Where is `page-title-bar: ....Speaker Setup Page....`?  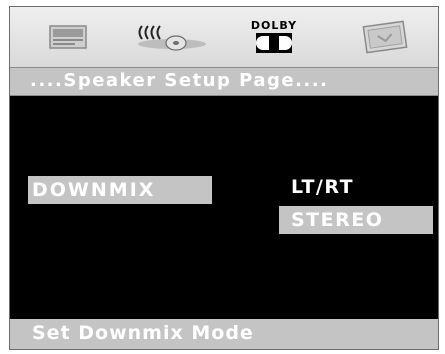 page-title-bar: ....Speaker Setup Page.... is located at coordinates (224, 81).